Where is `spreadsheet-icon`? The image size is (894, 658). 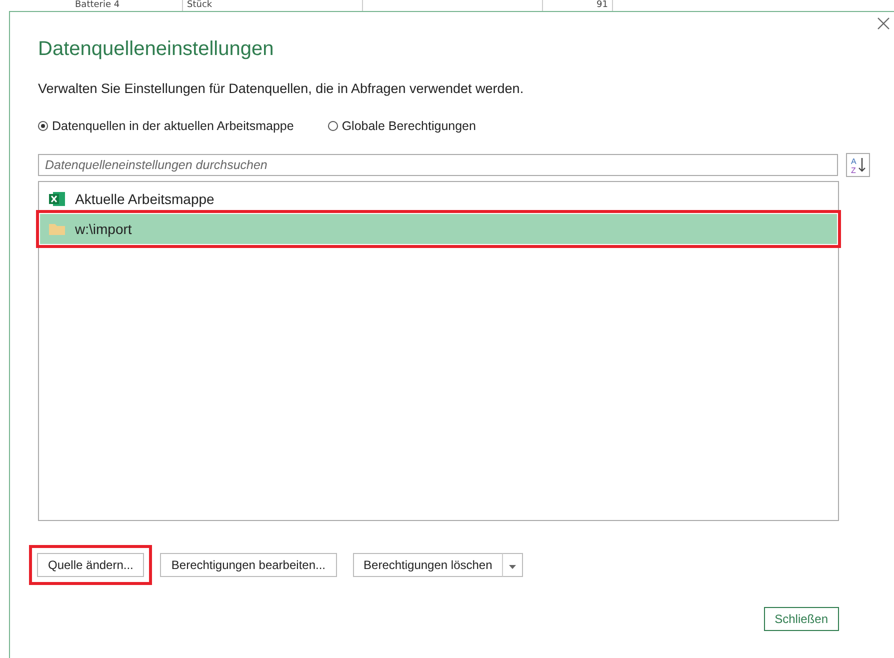
spreadsheet-icon is located at coordinates (57, 199).